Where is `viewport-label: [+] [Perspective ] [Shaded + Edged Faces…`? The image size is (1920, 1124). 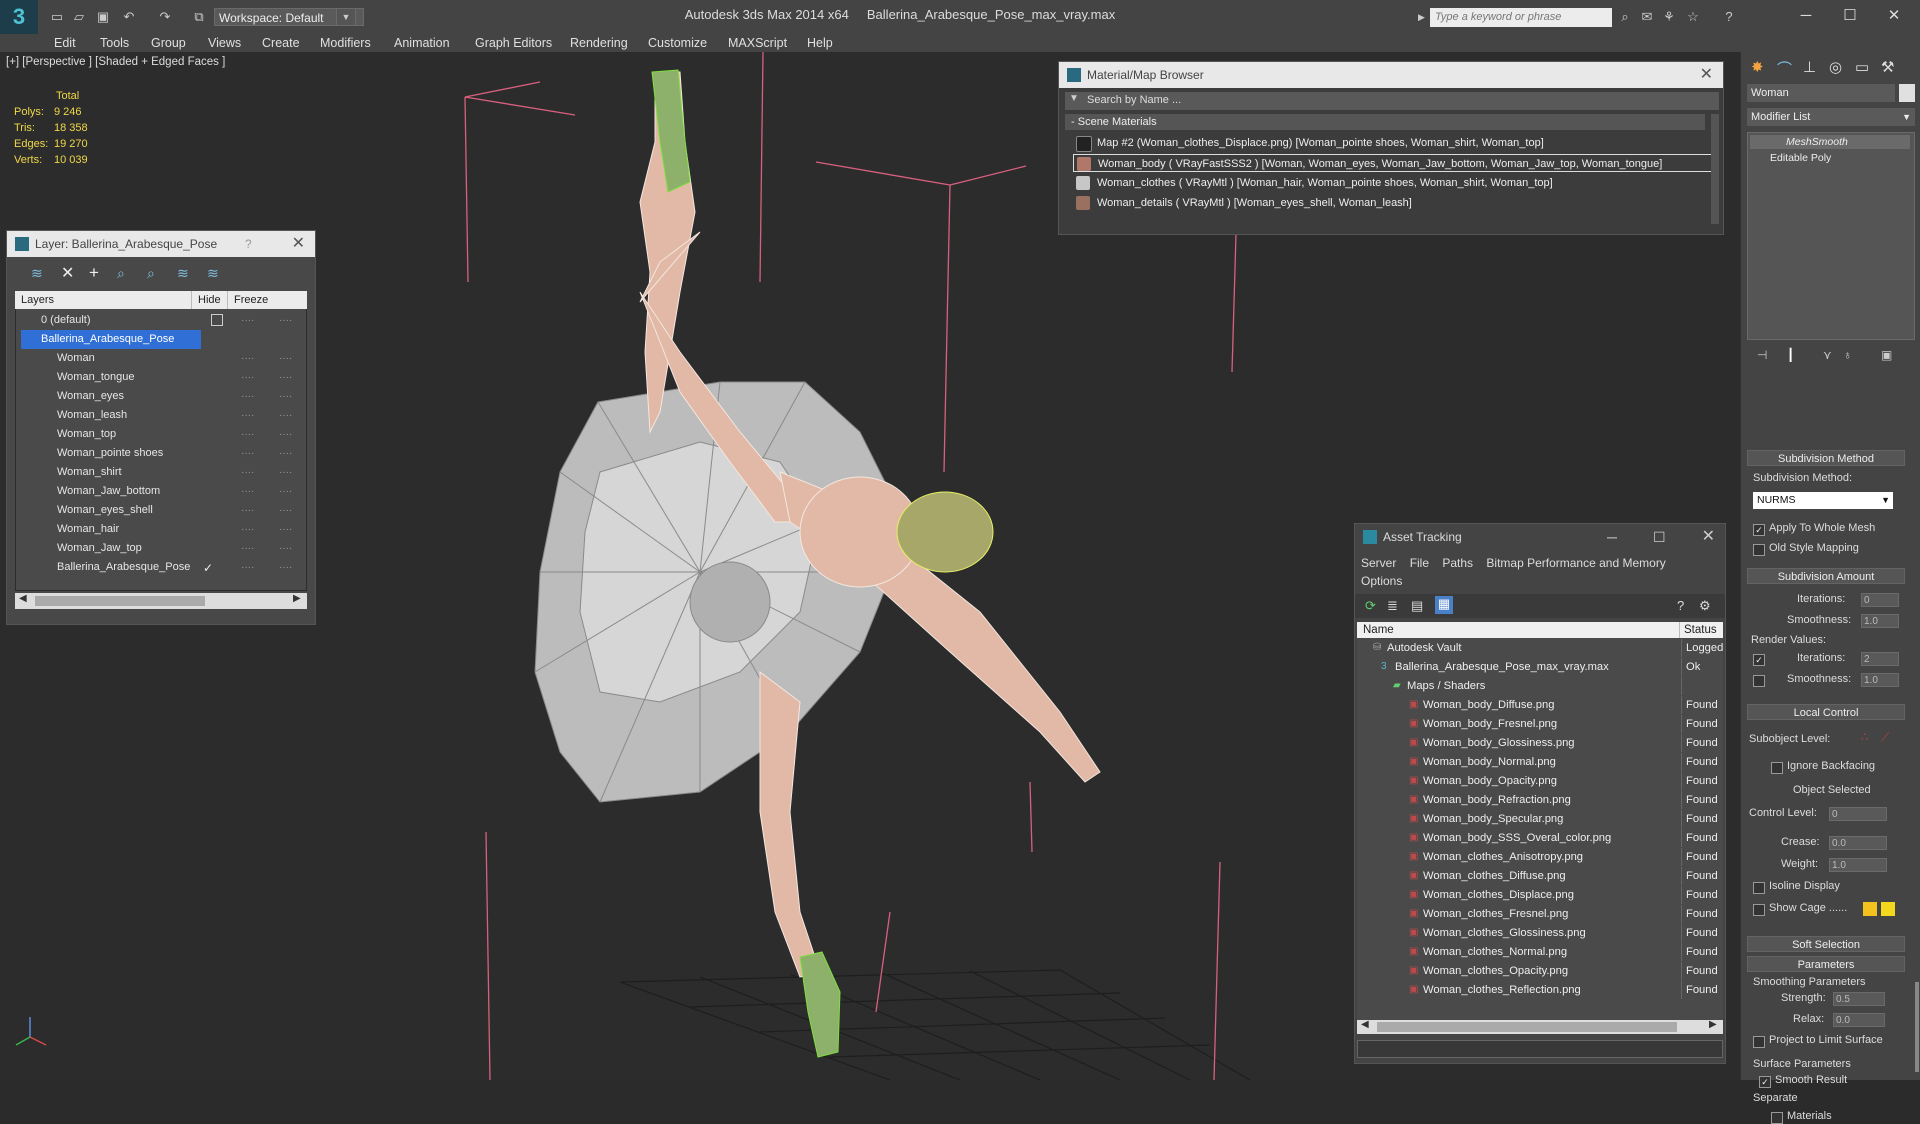 viewport-label: [+] [Perspective ] [Shaded + Edged Faces… is located at coordinates (115, 62).